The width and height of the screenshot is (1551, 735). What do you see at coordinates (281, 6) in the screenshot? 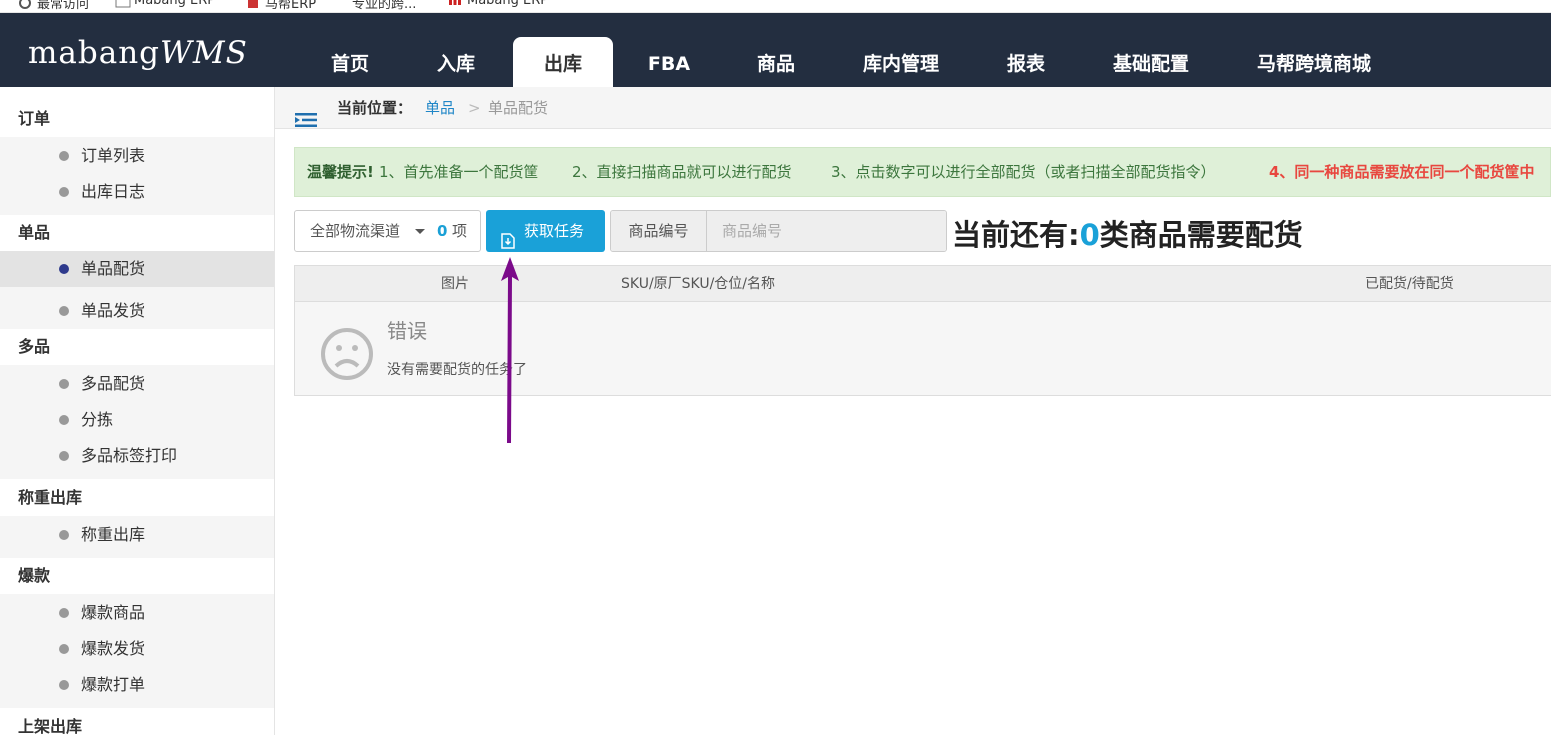
I see `bookmark-mabang-erp-cn: 马帮ERP` at bounding box center [281, 6].